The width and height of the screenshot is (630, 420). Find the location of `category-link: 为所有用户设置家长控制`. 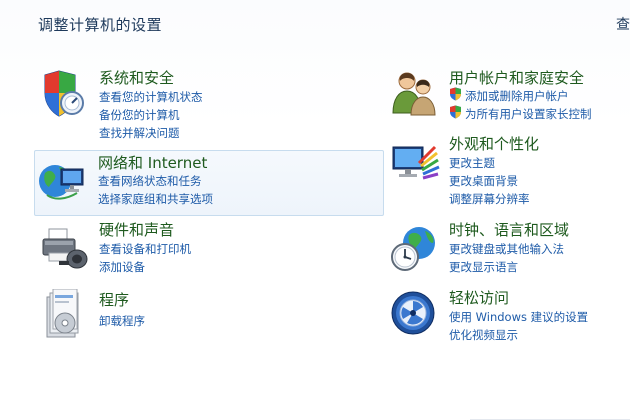

category-link: 为所有用户设置家长控制 is located at coordinates (528, 114).